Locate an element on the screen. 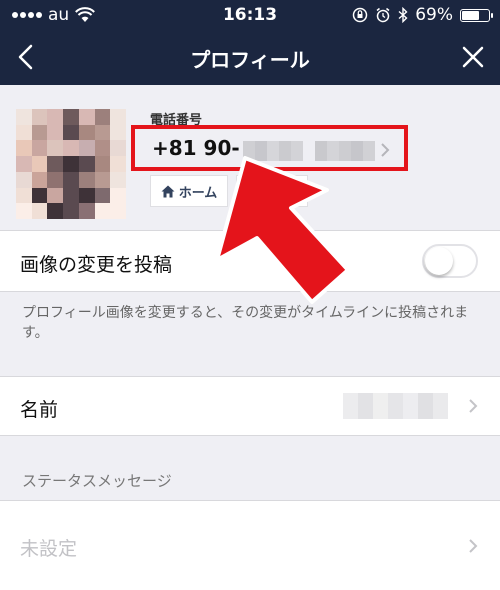 Image resolution: width=500 pixels, height=590 pixels. toggle-knob is located at coordinates (439, 261).